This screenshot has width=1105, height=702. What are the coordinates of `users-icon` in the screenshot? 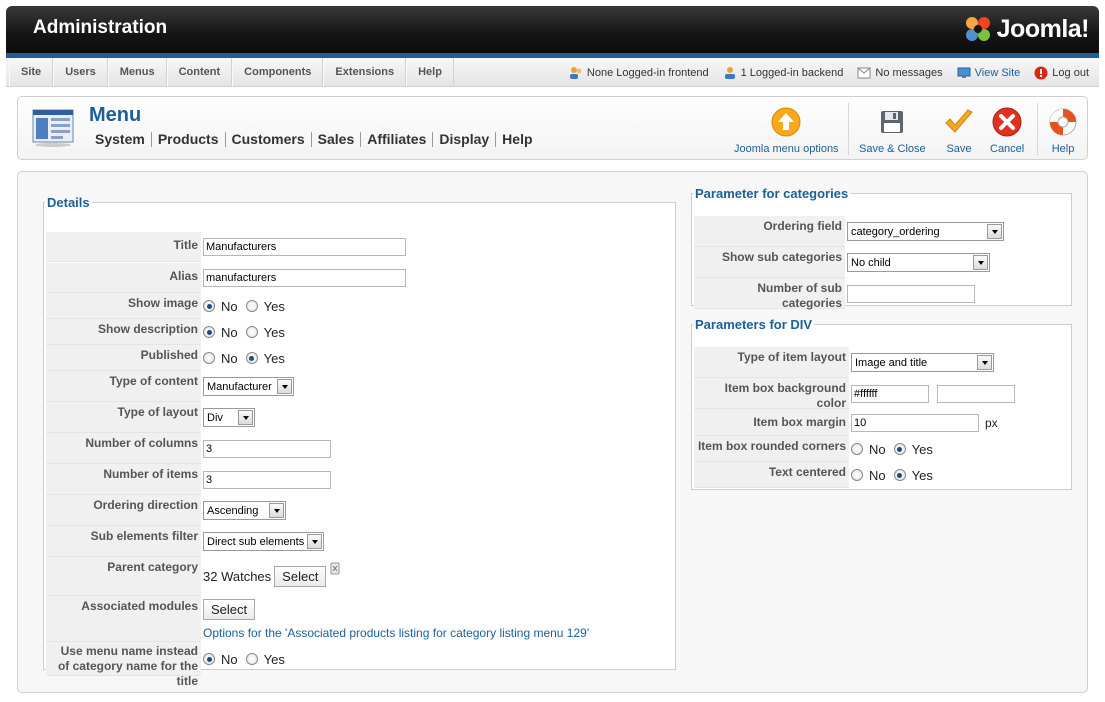 It's located at (575, 72).